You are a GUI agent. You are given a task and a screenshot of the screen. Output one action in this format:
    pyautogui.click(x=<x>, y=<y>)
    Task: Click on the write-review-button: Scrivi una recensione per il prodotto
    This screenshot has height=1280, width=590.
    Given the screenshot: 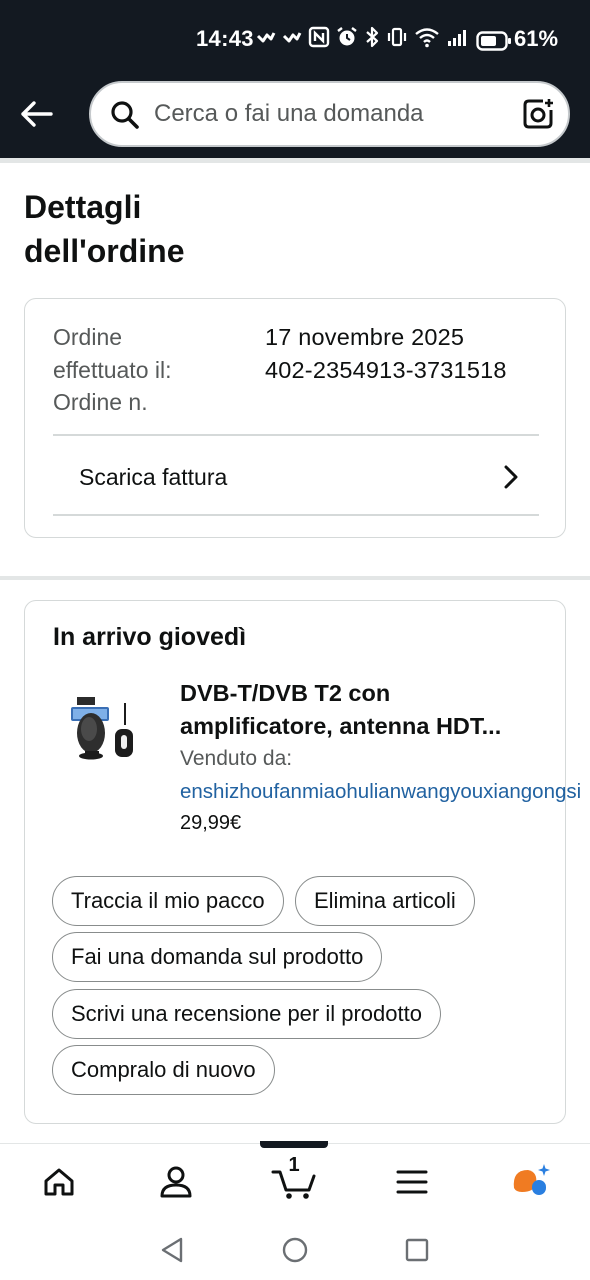 What is the action you would take?
    pyautogui.click(x=246, y=1014)
    